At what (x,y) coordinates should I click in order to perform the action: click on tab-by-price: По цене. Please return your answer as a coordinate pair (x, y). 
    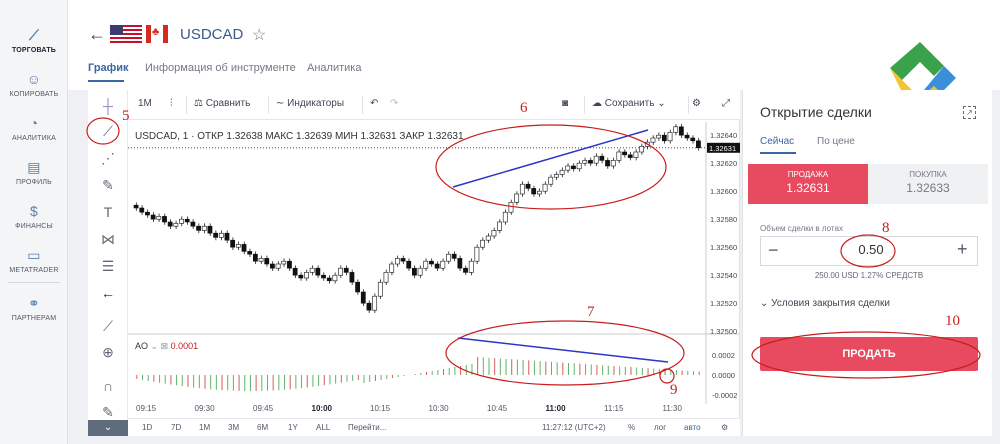
    Looking at the image, I should click on (836, 141).